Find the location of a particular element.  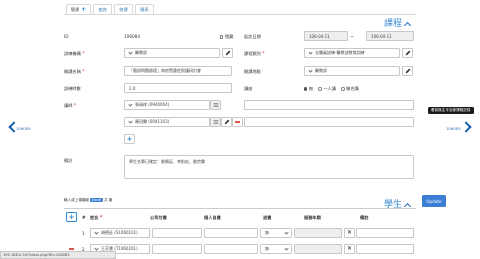

excel-upload-button: Excel is located at coordinates (96, 200).